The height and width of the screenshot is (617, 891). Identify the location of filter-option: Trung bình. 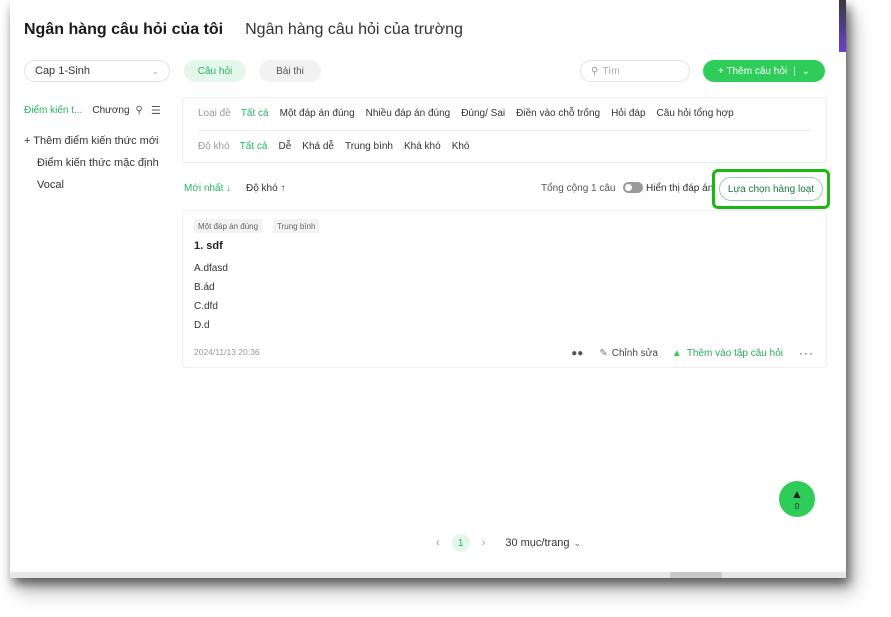
(369, 146).